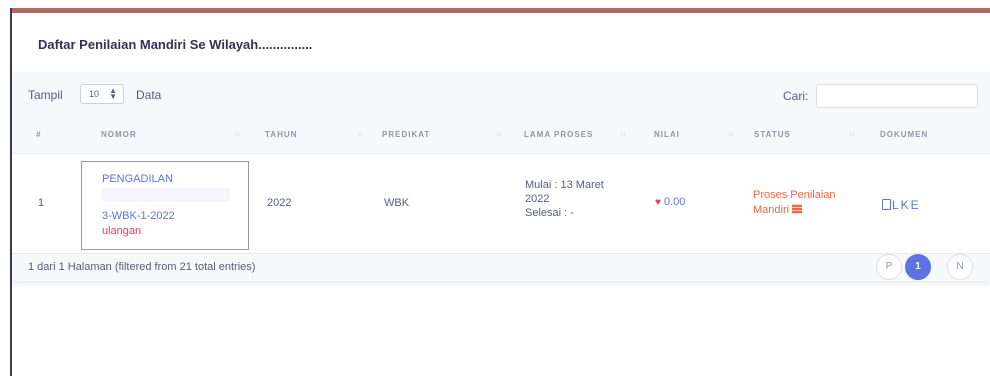 The width and height of the screenshot is (990, 376). I want to click on page-length-value: 10, so click(94, 94).